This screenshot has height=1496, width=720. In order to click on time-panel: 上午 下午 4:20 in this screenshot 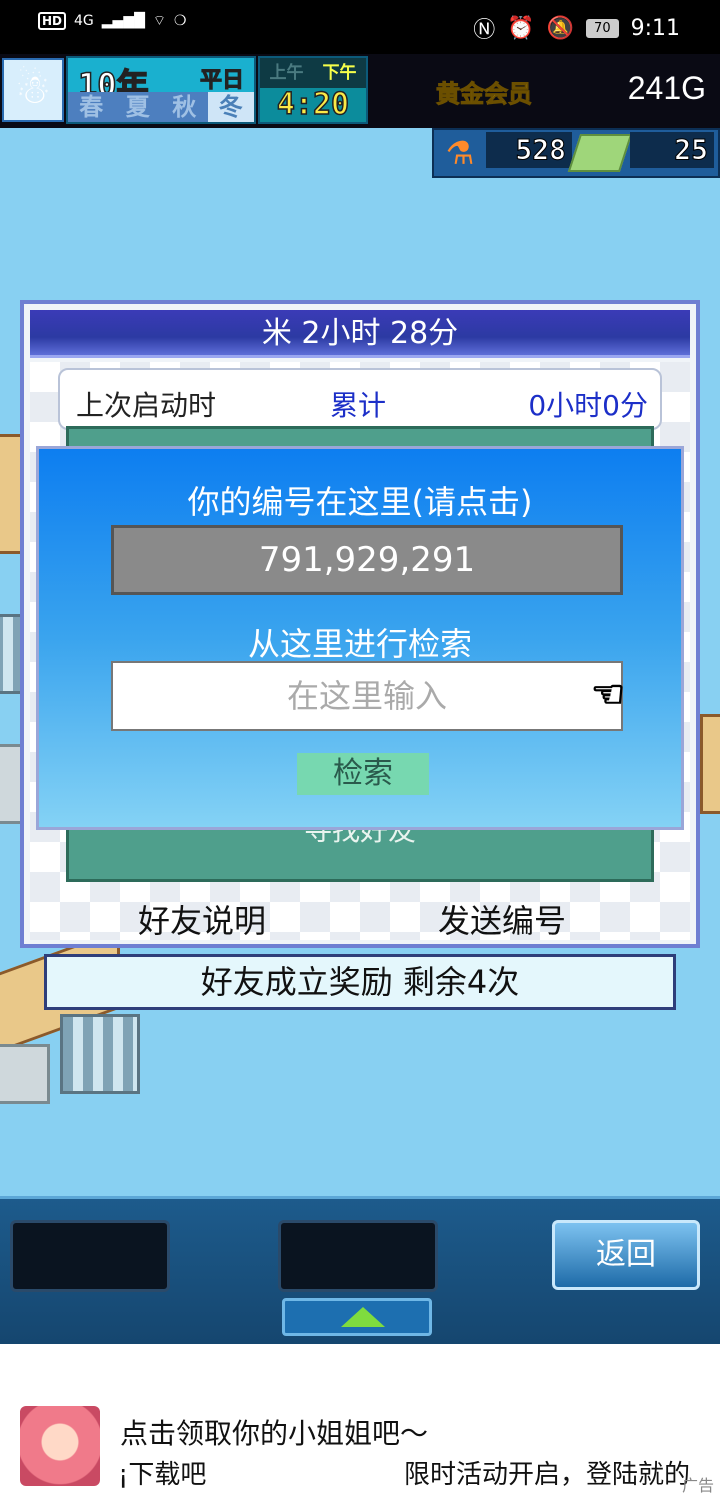, I will do `click(313, 90)`.